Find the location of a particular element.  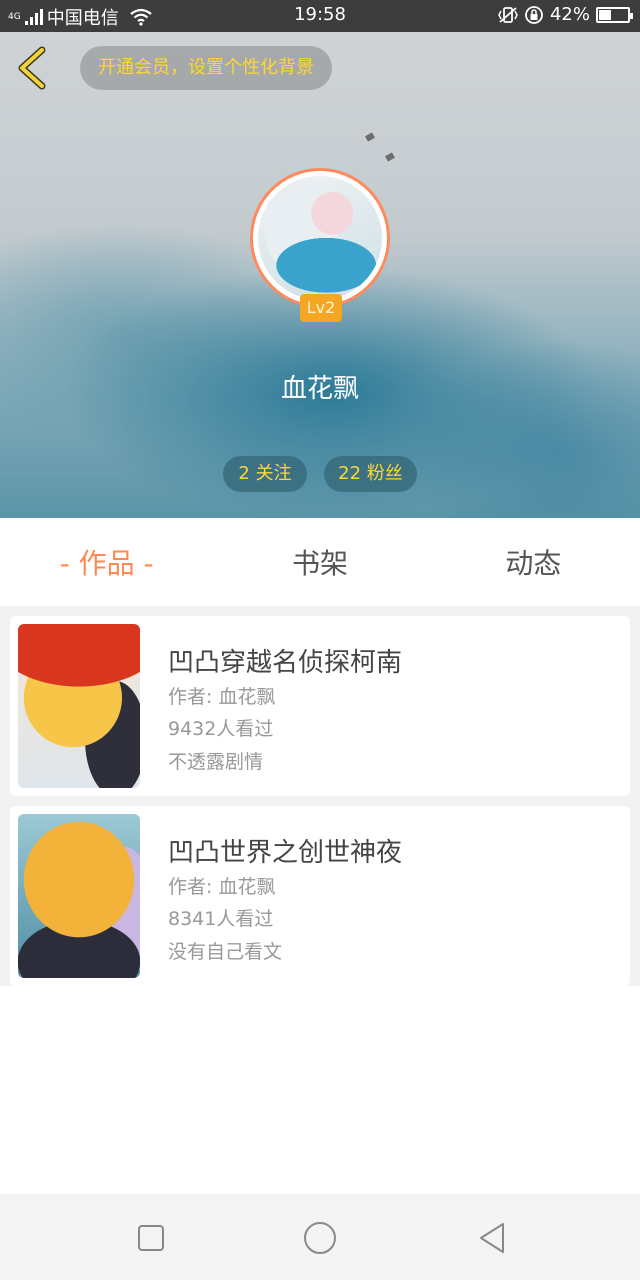

fans-button: 22 粉丝 is located at coordinates (370, 474).